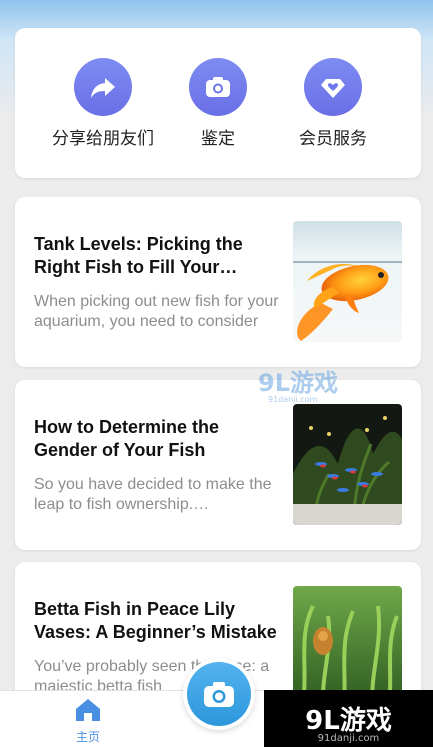  I want to click on nav-home-label: 主页, so click(87, 737).